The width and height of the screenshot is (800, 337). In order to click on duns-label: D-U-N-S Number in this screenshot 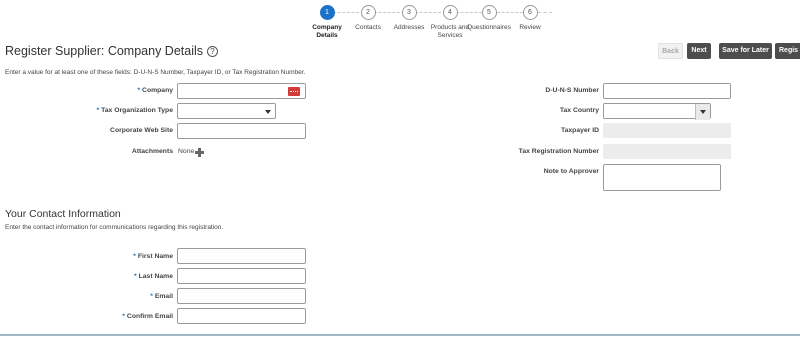, I will do `click(572, 90)`.